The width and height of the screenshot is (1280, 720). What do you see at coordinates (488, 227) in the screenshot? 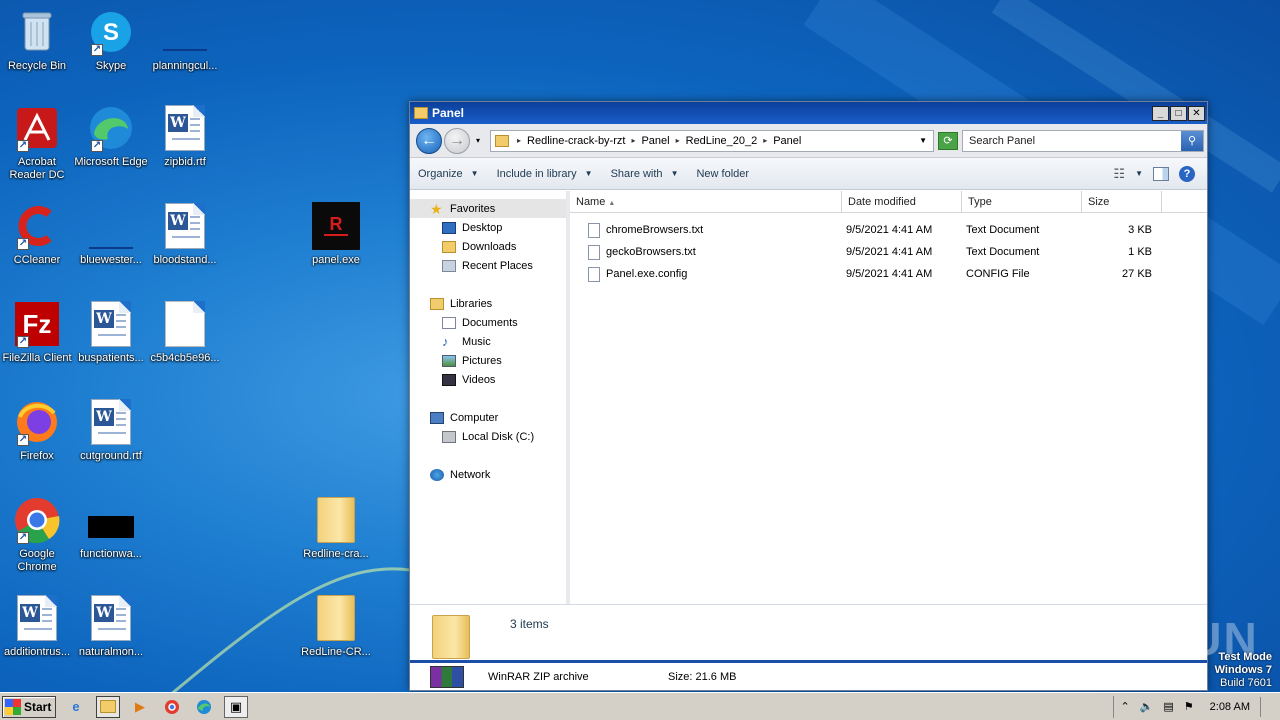
I see `nav-desktop: Desktop` at bounding box center [488, 227].